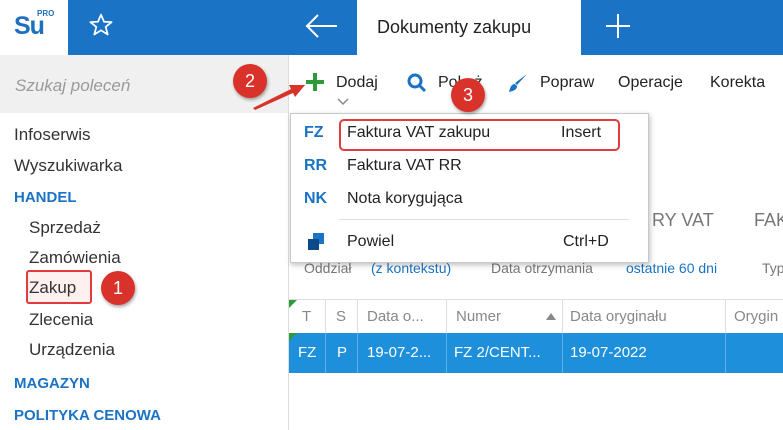 The image size is (783, 430). I want to click on menu-shortcut-ctrl-d: Ctrl+D, so click(586, 241).